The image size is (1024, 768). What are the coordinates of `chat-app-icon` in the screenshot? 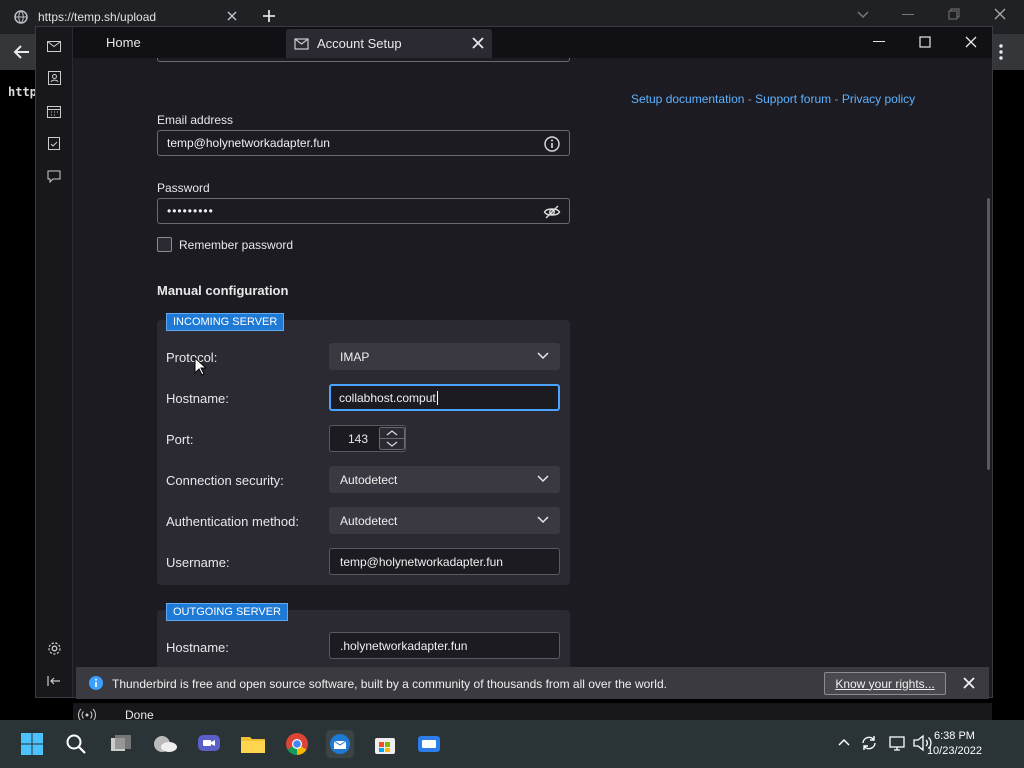 It's located at (209, 744).